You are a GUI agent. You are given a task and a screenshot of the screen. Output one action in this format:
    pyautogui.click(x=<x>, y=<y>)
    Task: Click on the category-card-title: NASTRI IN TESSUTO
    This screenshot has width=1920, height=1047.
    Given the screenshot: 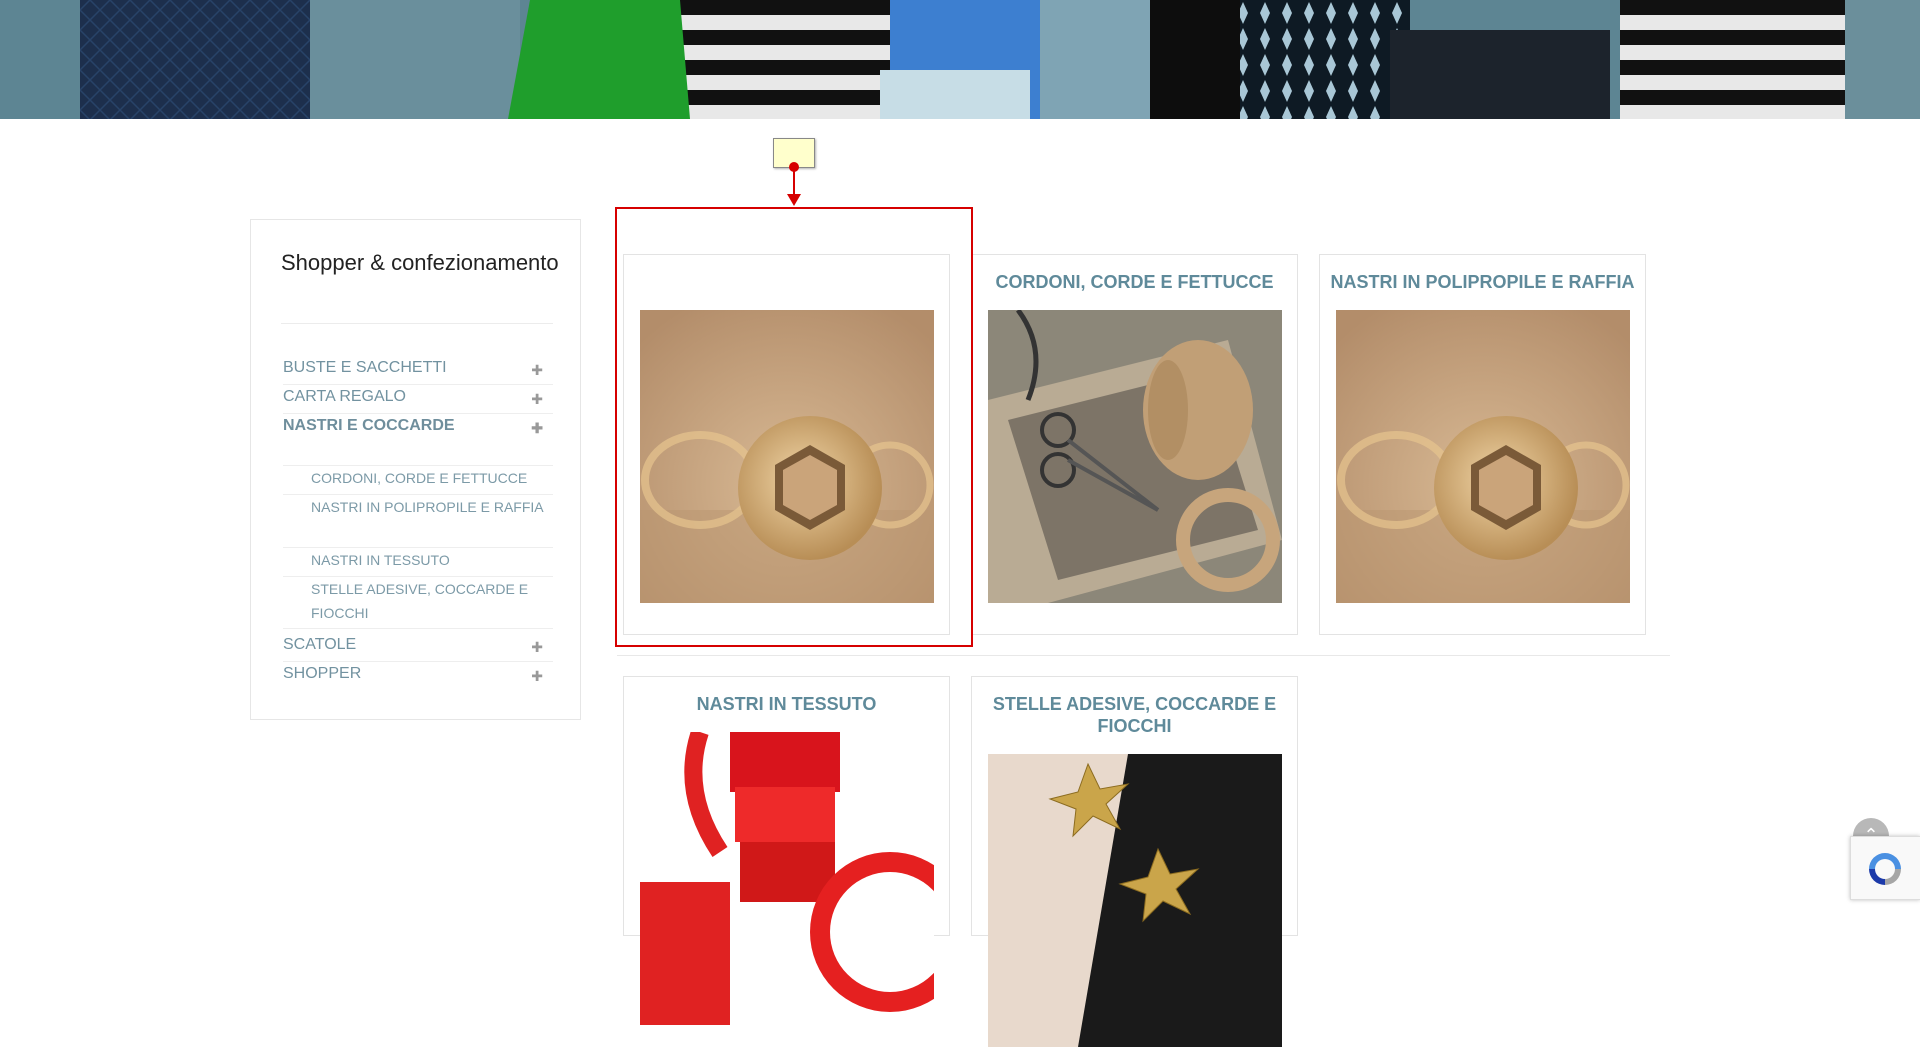 What is the action you would take?
    pyautogui.click(x=786, y=704)
    